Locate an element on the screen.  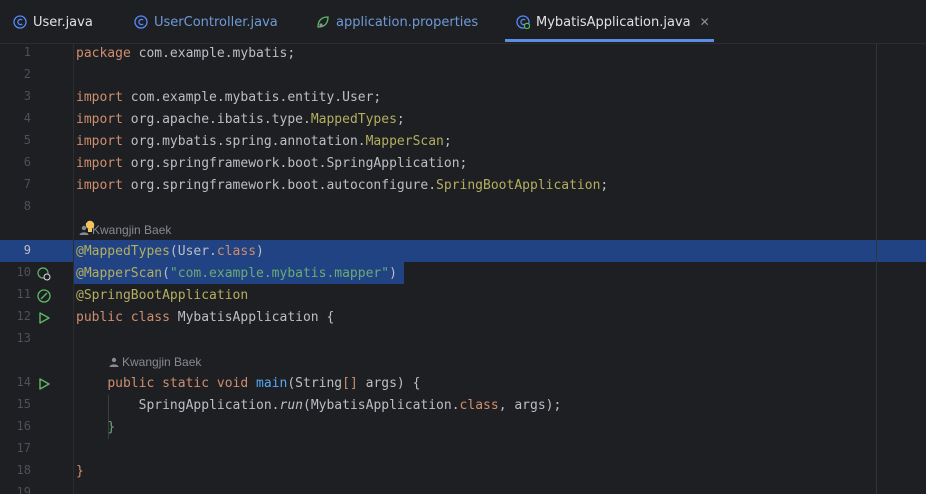
token: com.example.mybatis.entity.User; is located at coordinates (252, 97).